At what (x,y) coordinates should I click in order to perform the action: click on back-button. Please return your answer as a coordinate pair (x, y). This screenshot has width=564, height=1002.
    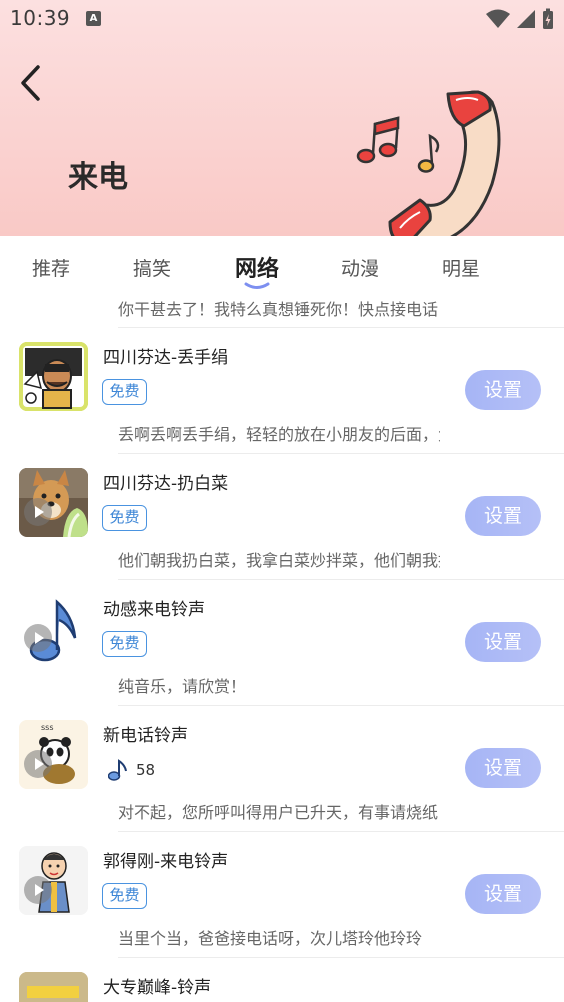
    Looking at the image, I should click on (32, 83).